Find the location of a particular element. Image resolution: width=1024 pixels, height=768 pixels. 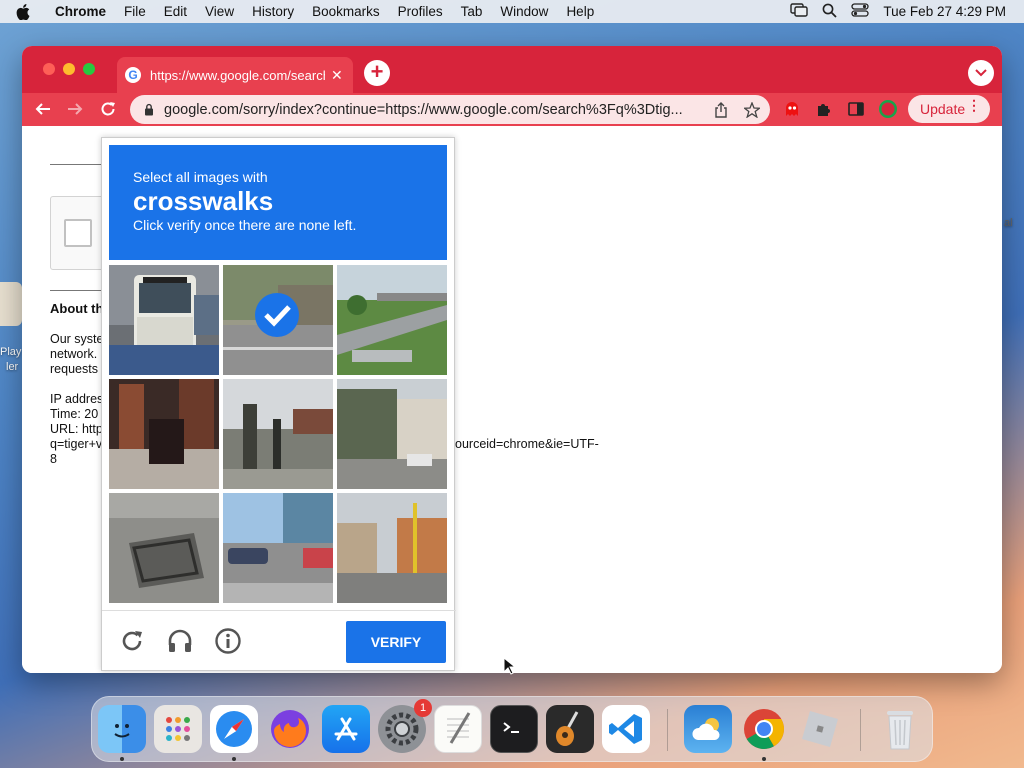

dock-launchpad-icon is located at coordinates (178, 729).